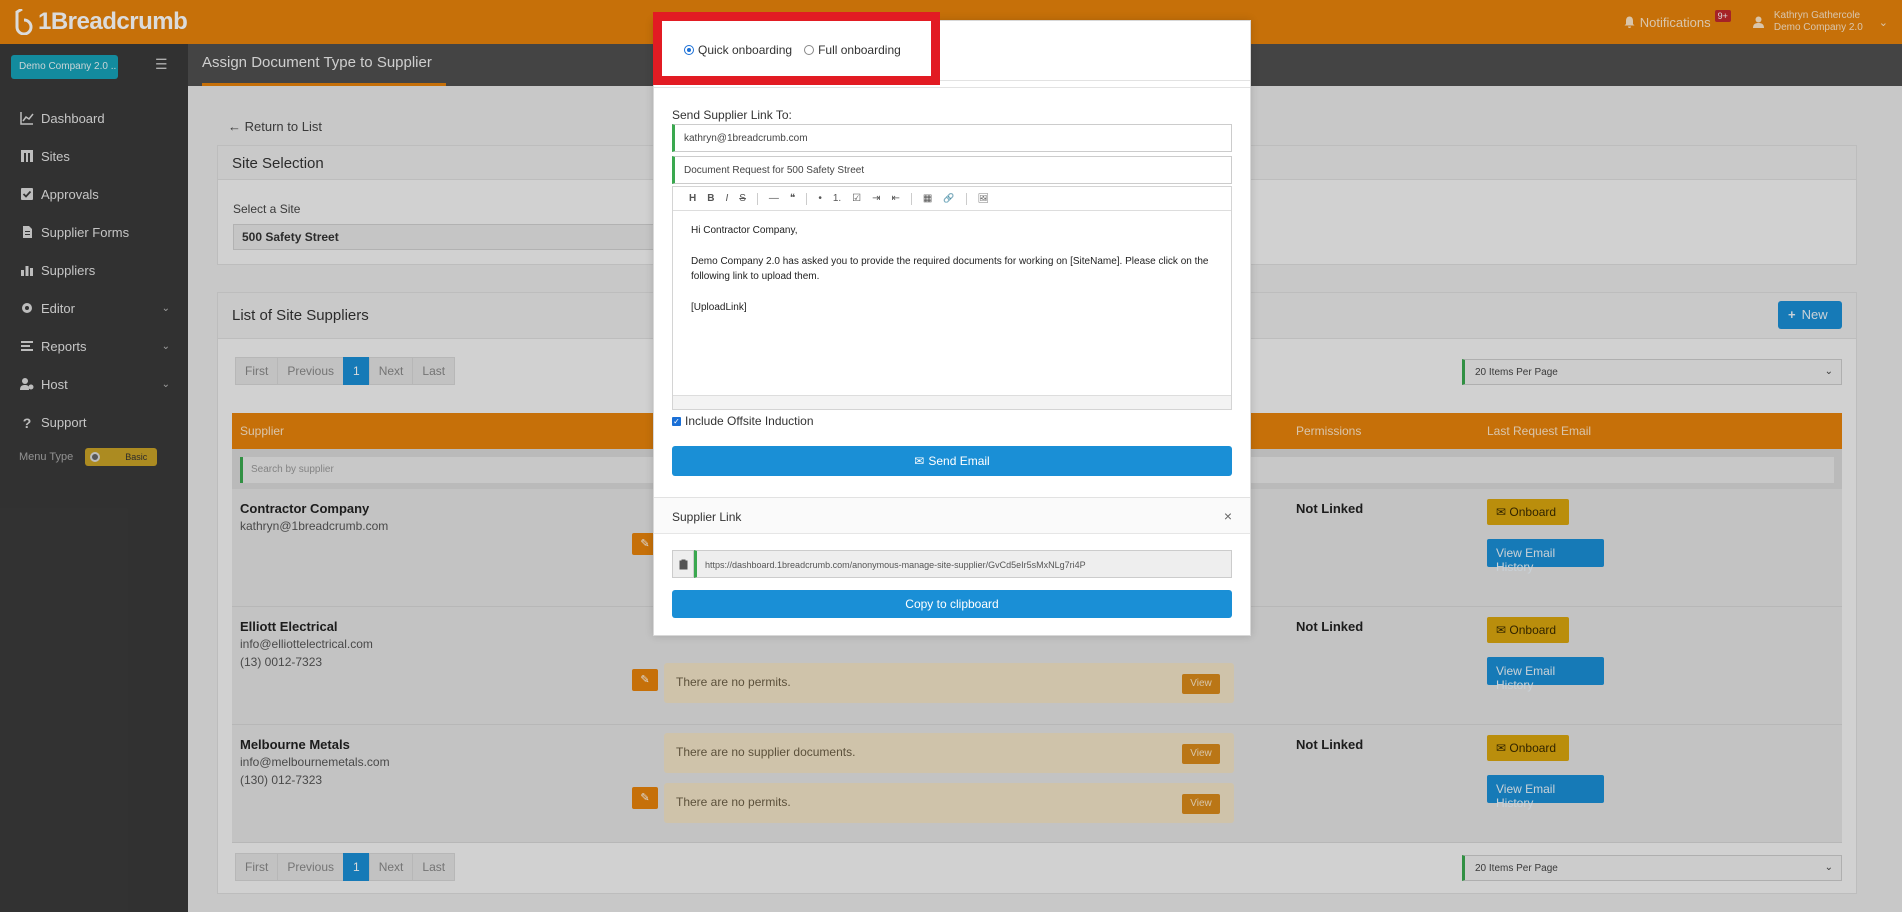 The image size is (1902, 912). What do you see at coordinates (959, 461) in the screenshot?
I see `send-email-label: Send Email` at bounding box center [959, 461].